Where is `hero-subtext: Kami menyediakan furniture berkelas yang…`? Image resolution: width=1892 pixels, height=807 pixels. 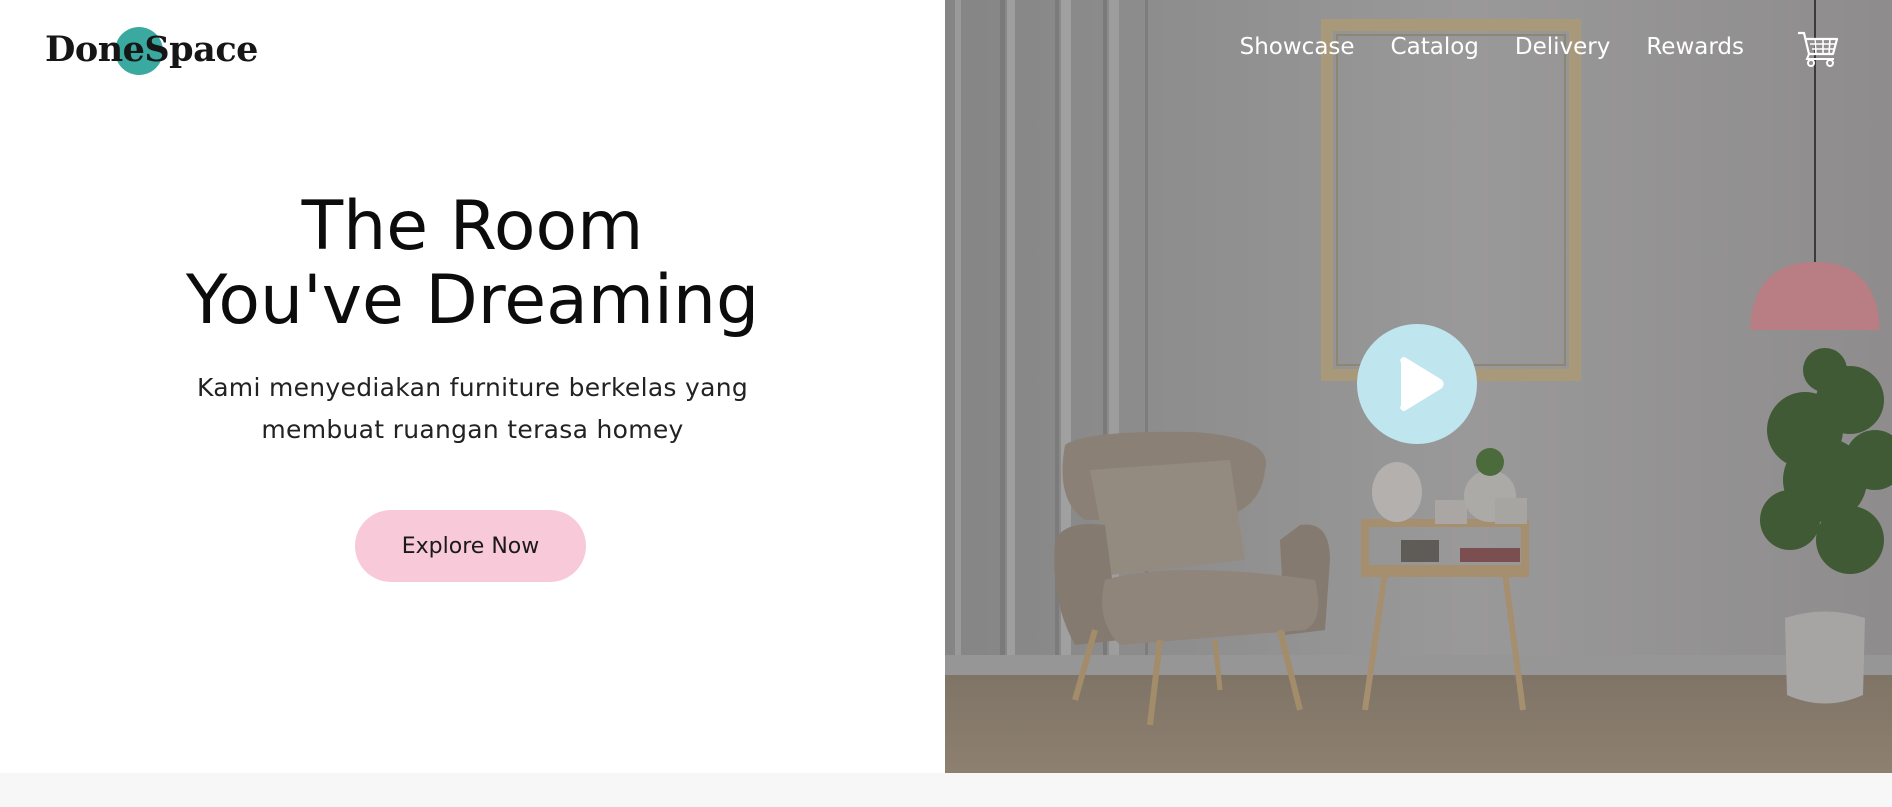
hero-subtext: Kami menyediakan furniture berkelas yang… is located at coordinates (472, 409).